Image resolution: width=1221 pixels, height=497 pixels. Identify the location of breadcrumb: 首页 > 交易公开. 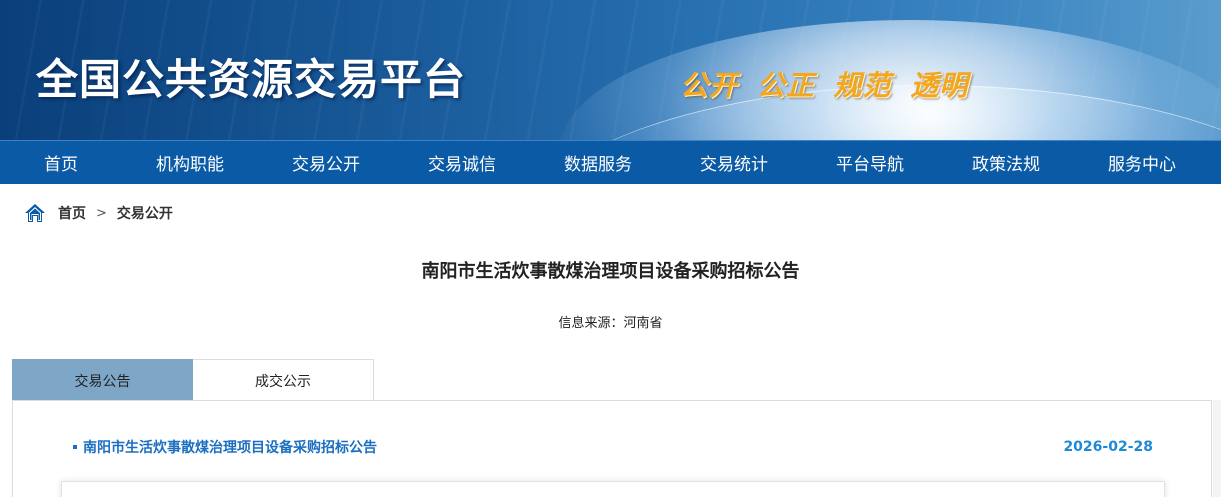
(98, 213).